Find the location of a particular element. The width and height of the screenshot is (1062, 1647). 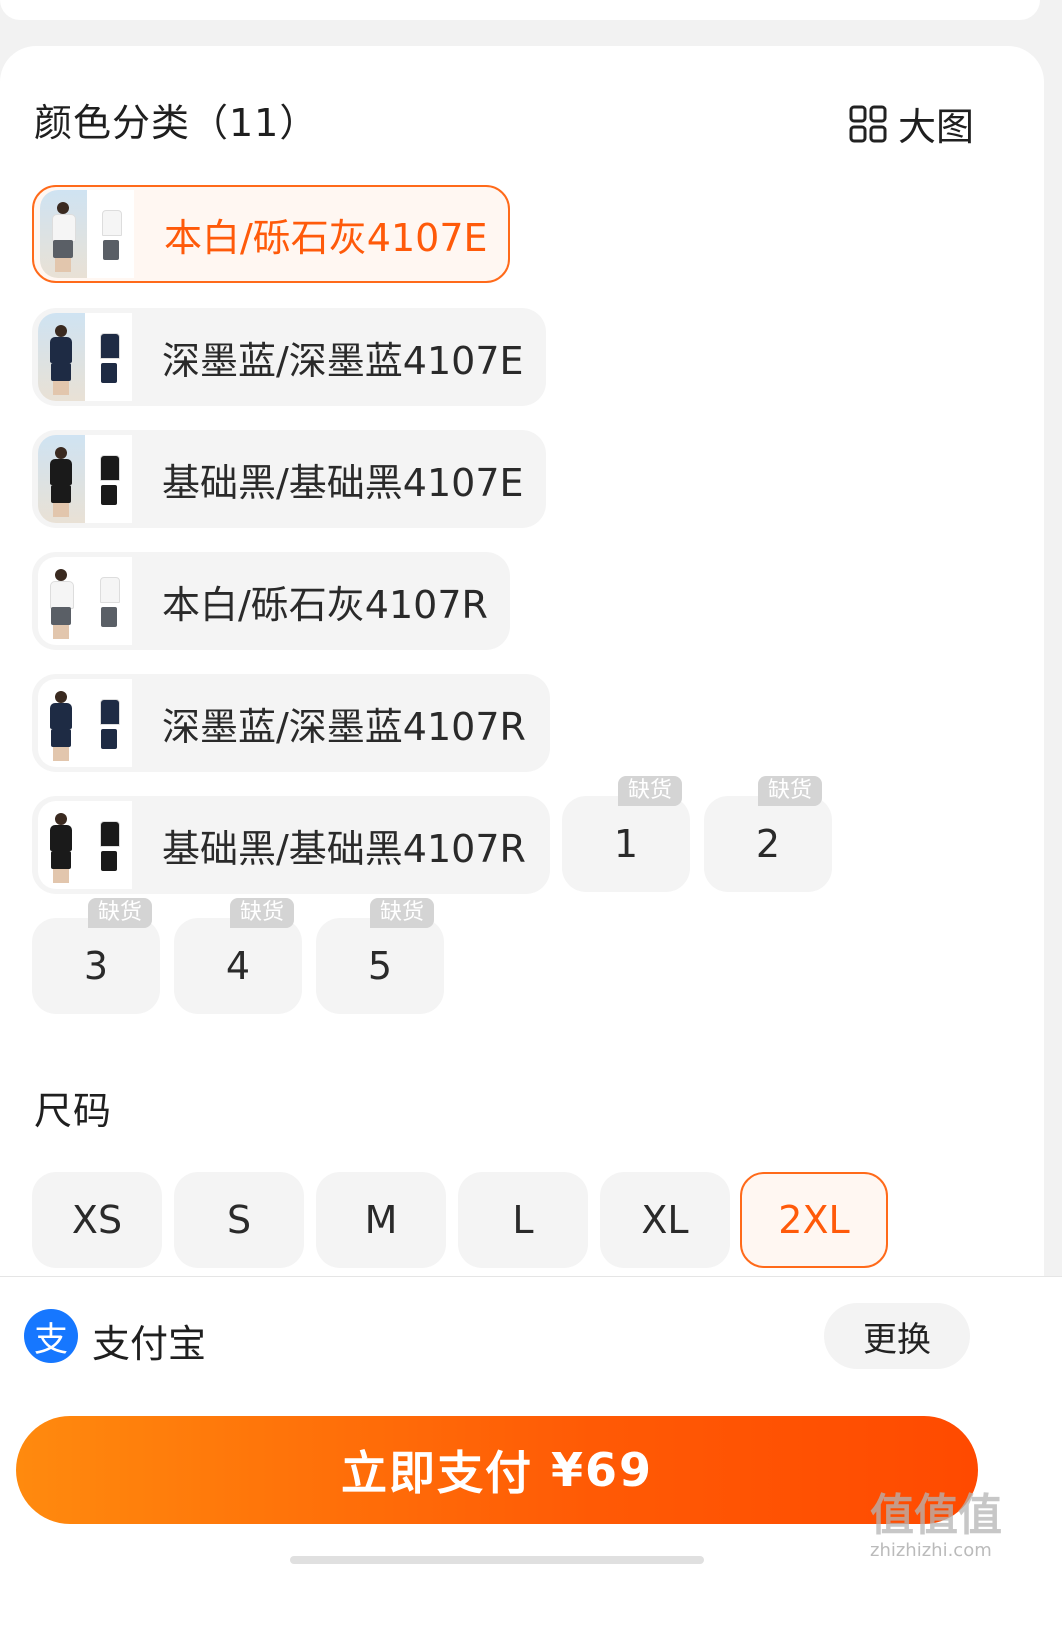

color-option-number-1: 1 is located at coordinates (626, 844).